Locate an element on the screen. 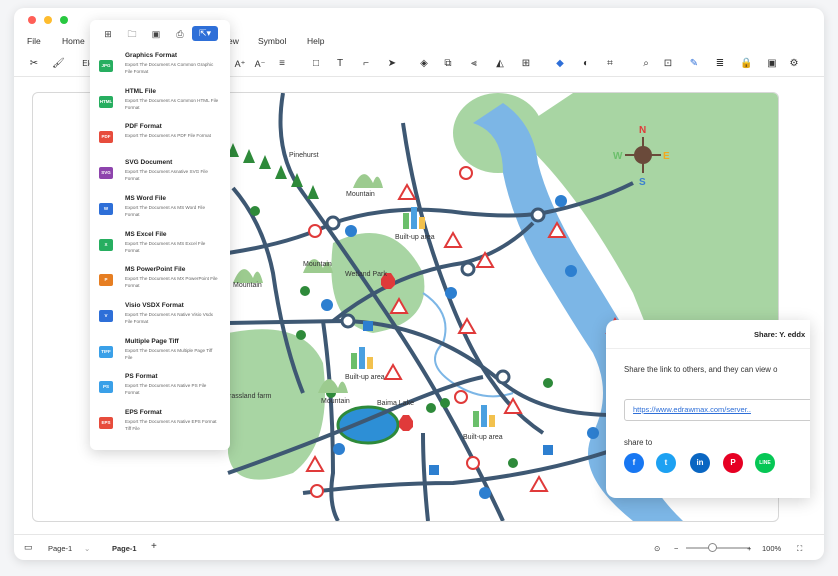 This screenshot has width=838, height=576. distribute-icon: ⊞ is located at coordinates (526, 64).